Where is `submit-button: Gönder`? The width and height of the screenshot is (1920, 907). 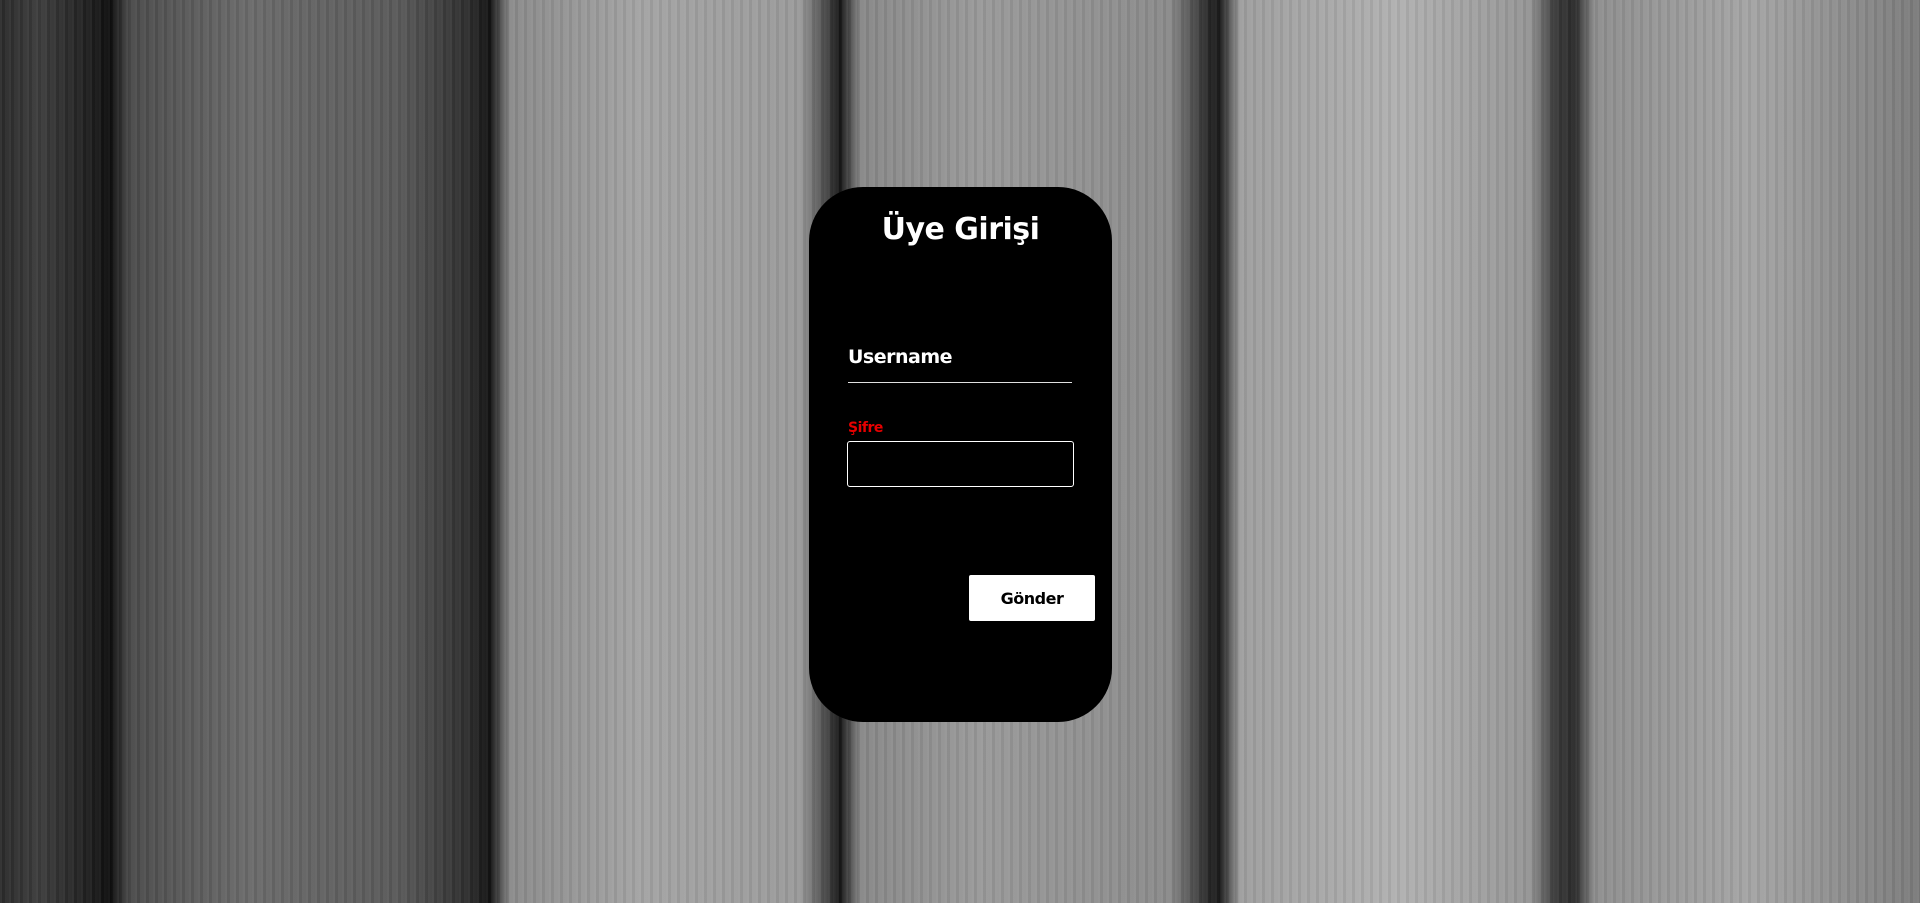 submit-button: Gönder is located at coordinates (1032, 598).